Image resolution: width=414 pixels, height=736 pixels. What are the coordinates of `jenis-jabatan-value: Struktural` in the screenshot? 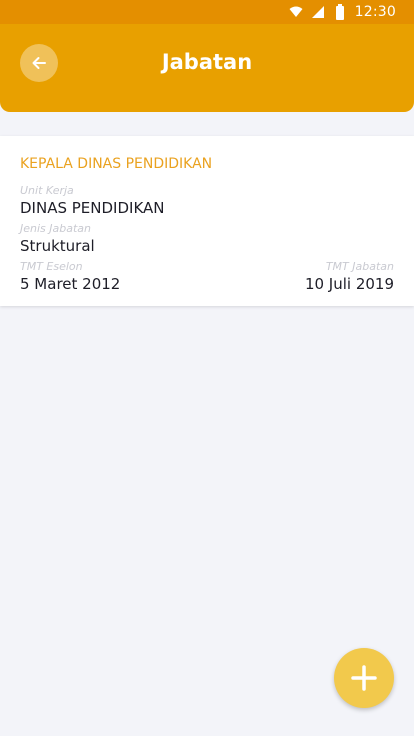 It's located at (57, 246).